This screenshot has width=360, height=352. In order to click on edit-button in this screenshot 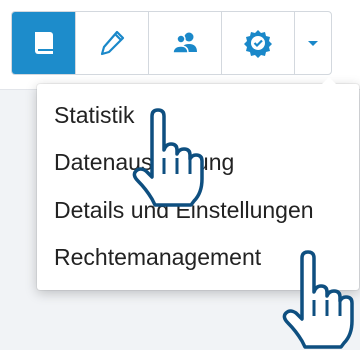, I will do `click(112, 43)`.